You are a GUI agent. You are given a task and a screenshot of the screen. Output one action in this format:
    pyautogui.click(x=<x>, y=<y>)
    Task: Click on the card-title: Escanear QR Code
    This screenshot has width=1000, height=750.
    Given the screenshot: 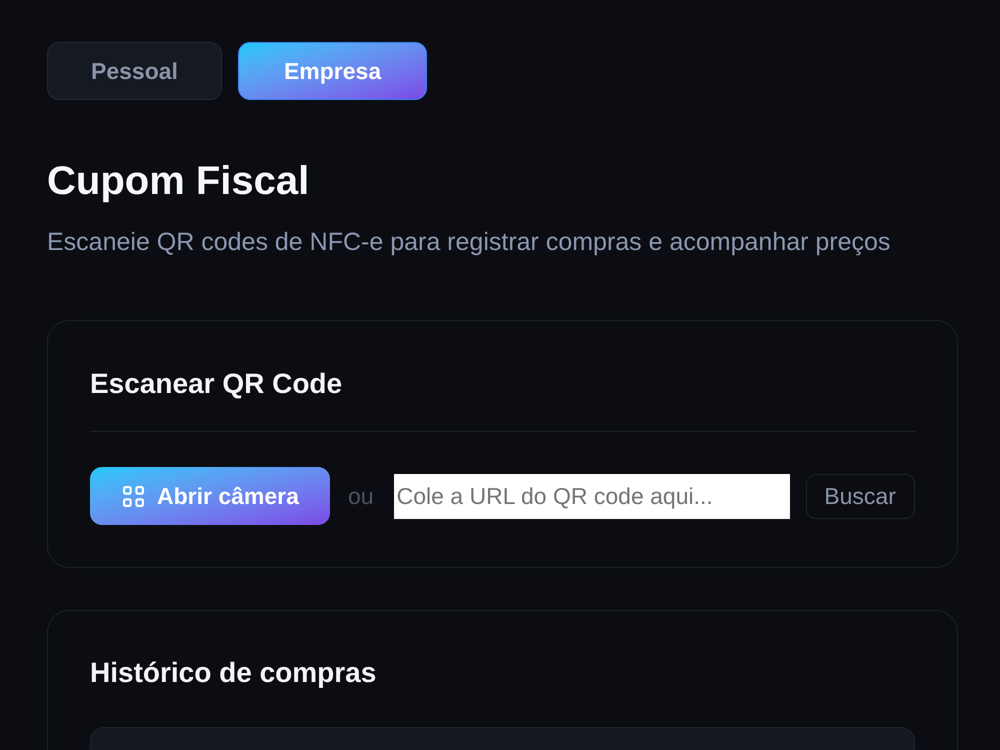 What is the action you would take?
    pyautogui.click(x=216, y=384)
    